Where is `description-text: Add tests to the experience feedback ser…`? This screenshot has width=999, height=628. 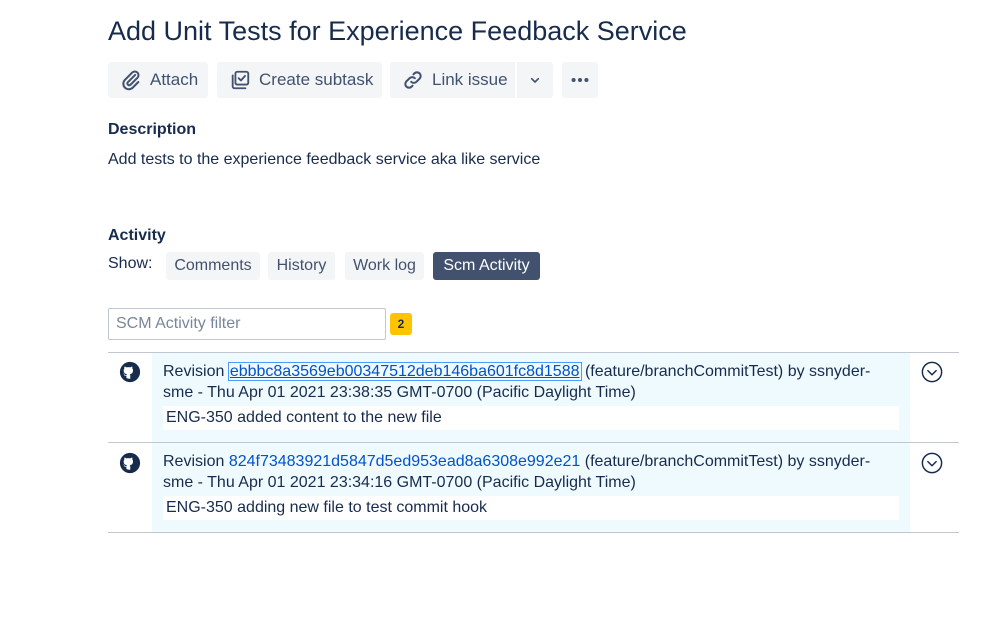 description-text: Add tests to the experience feedback ser… is located at coordinates (324, 159).